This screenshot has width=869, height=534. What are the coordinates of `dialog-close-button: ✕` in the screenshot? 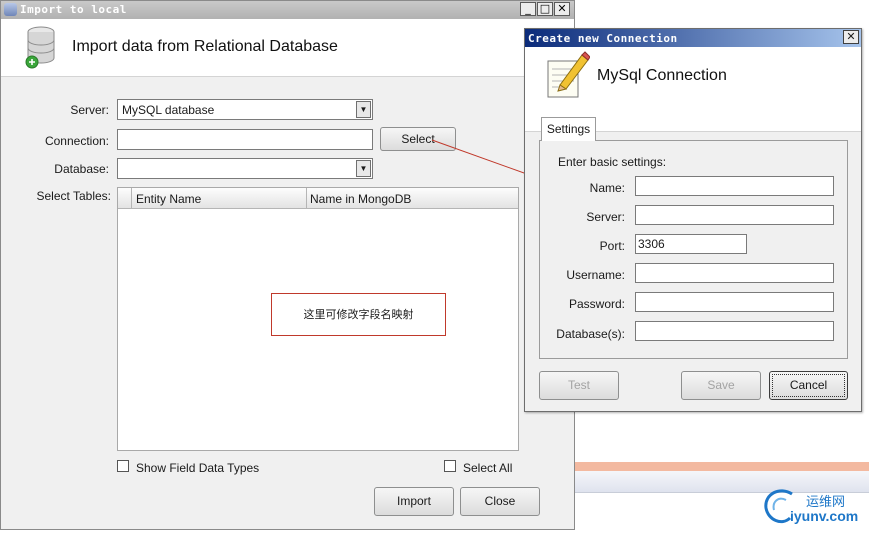 It's located at (851, 37).